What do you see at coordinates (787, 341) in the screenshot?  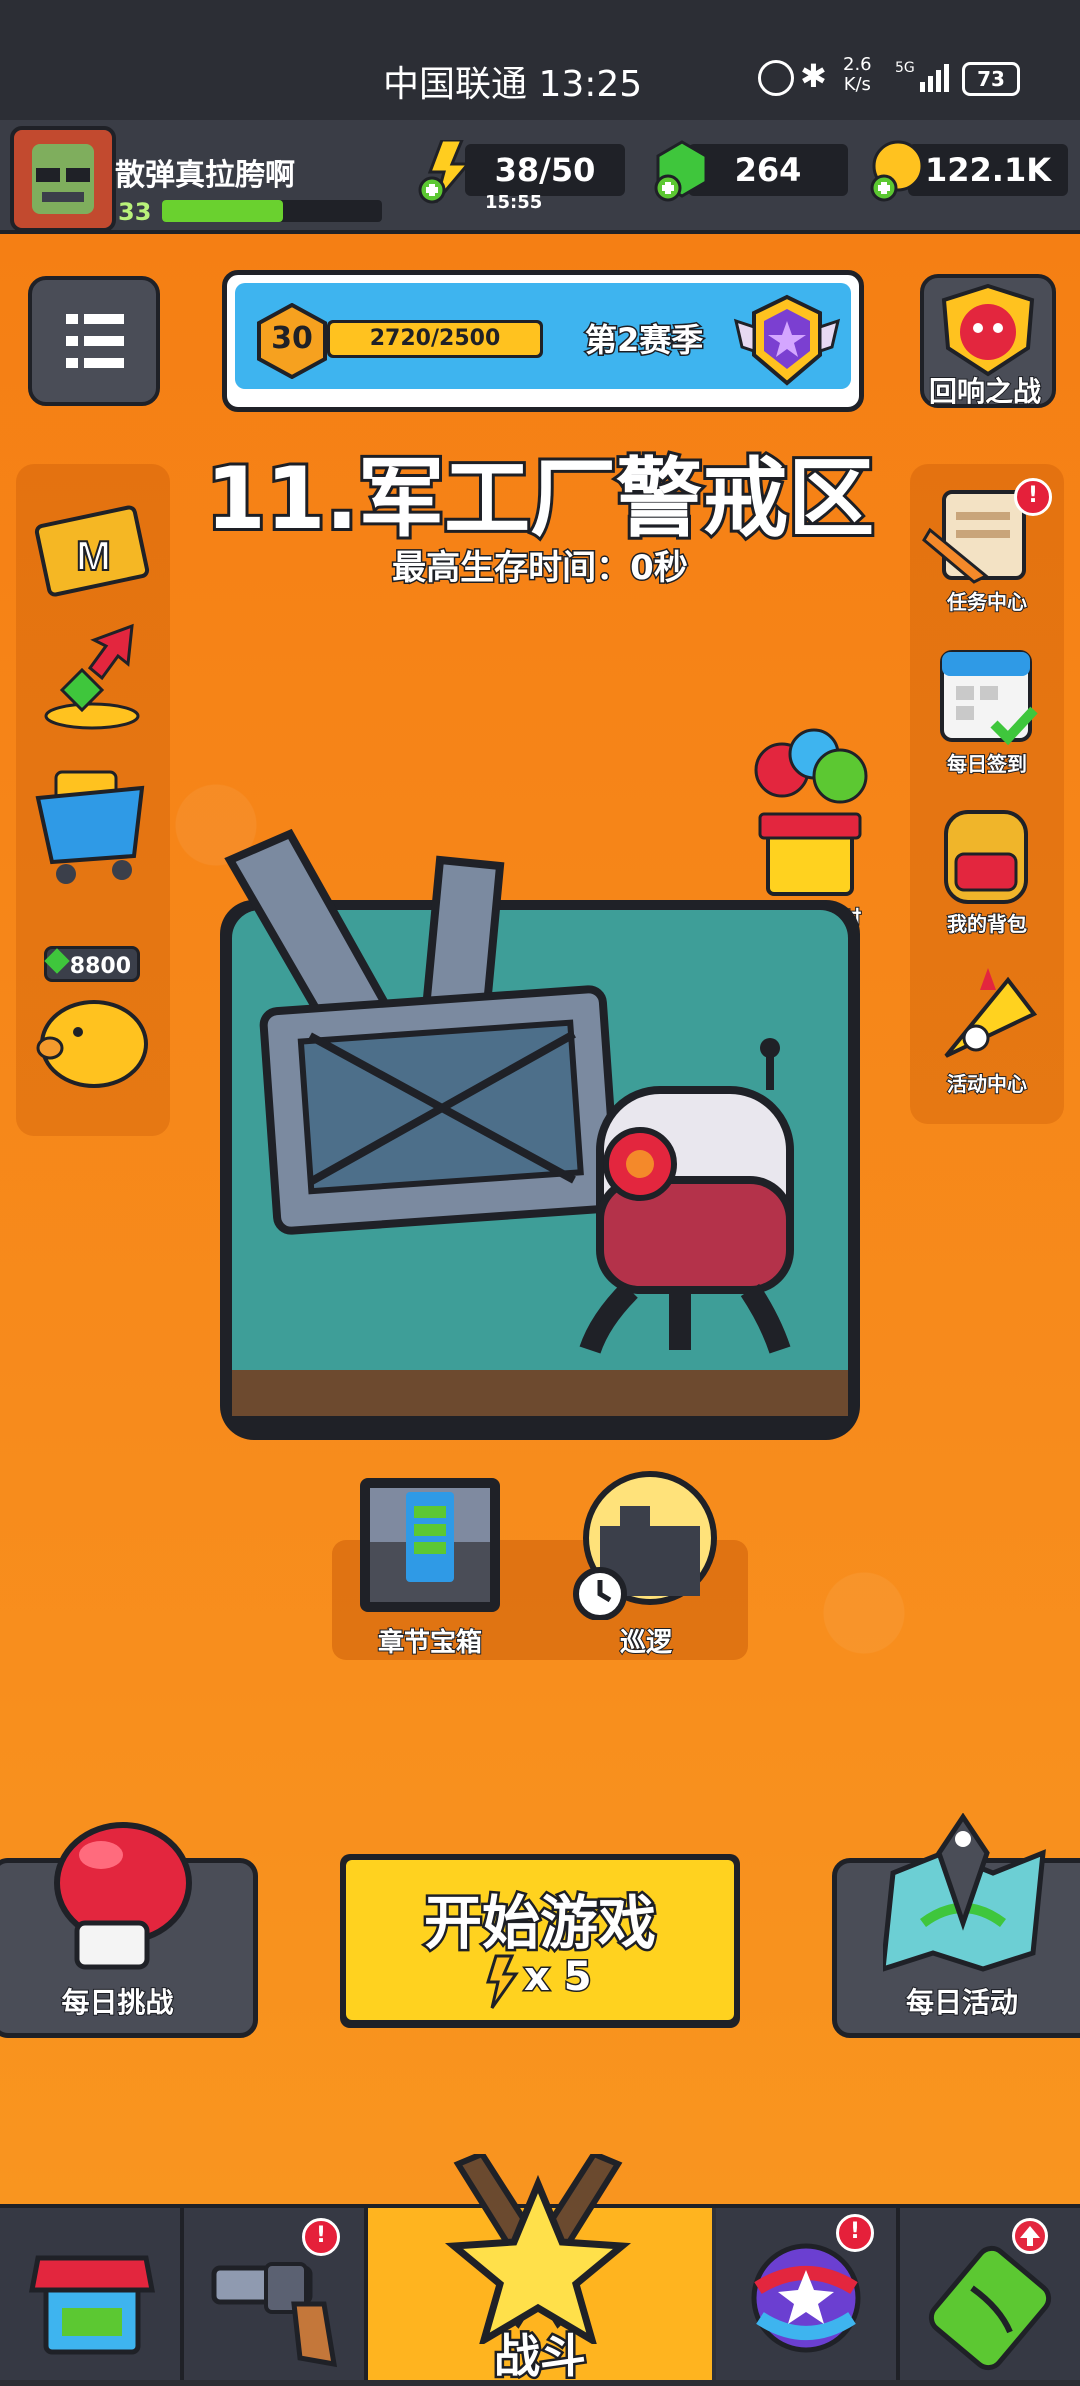 I see `season-badge-icon` at bounding box center [787, 341].